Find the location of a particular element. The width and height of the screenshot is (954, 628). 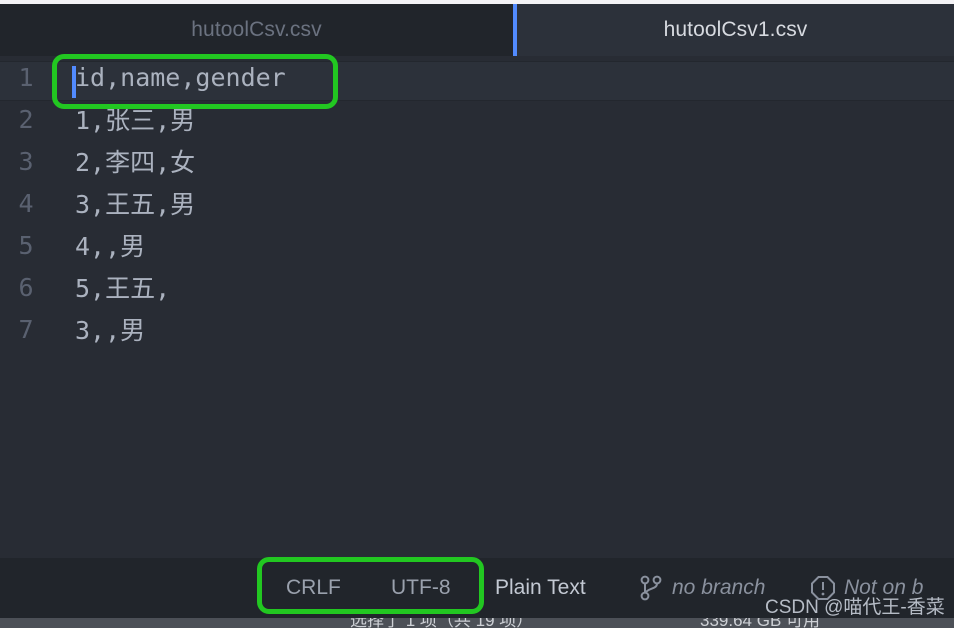

watermark: CSDN @喵代王-香菜 is located at coordinates (855, 607).